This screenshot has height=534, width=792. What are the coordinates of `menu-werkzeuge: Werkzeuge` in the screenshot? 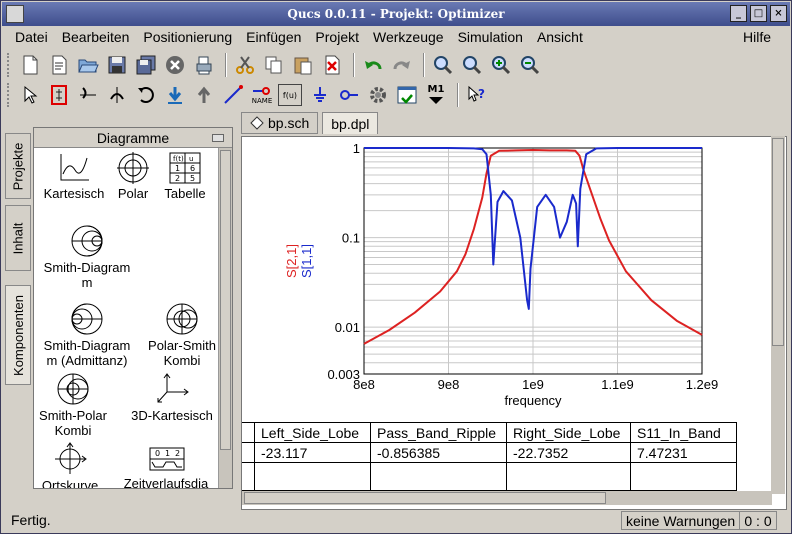 It's located at (408, 37).